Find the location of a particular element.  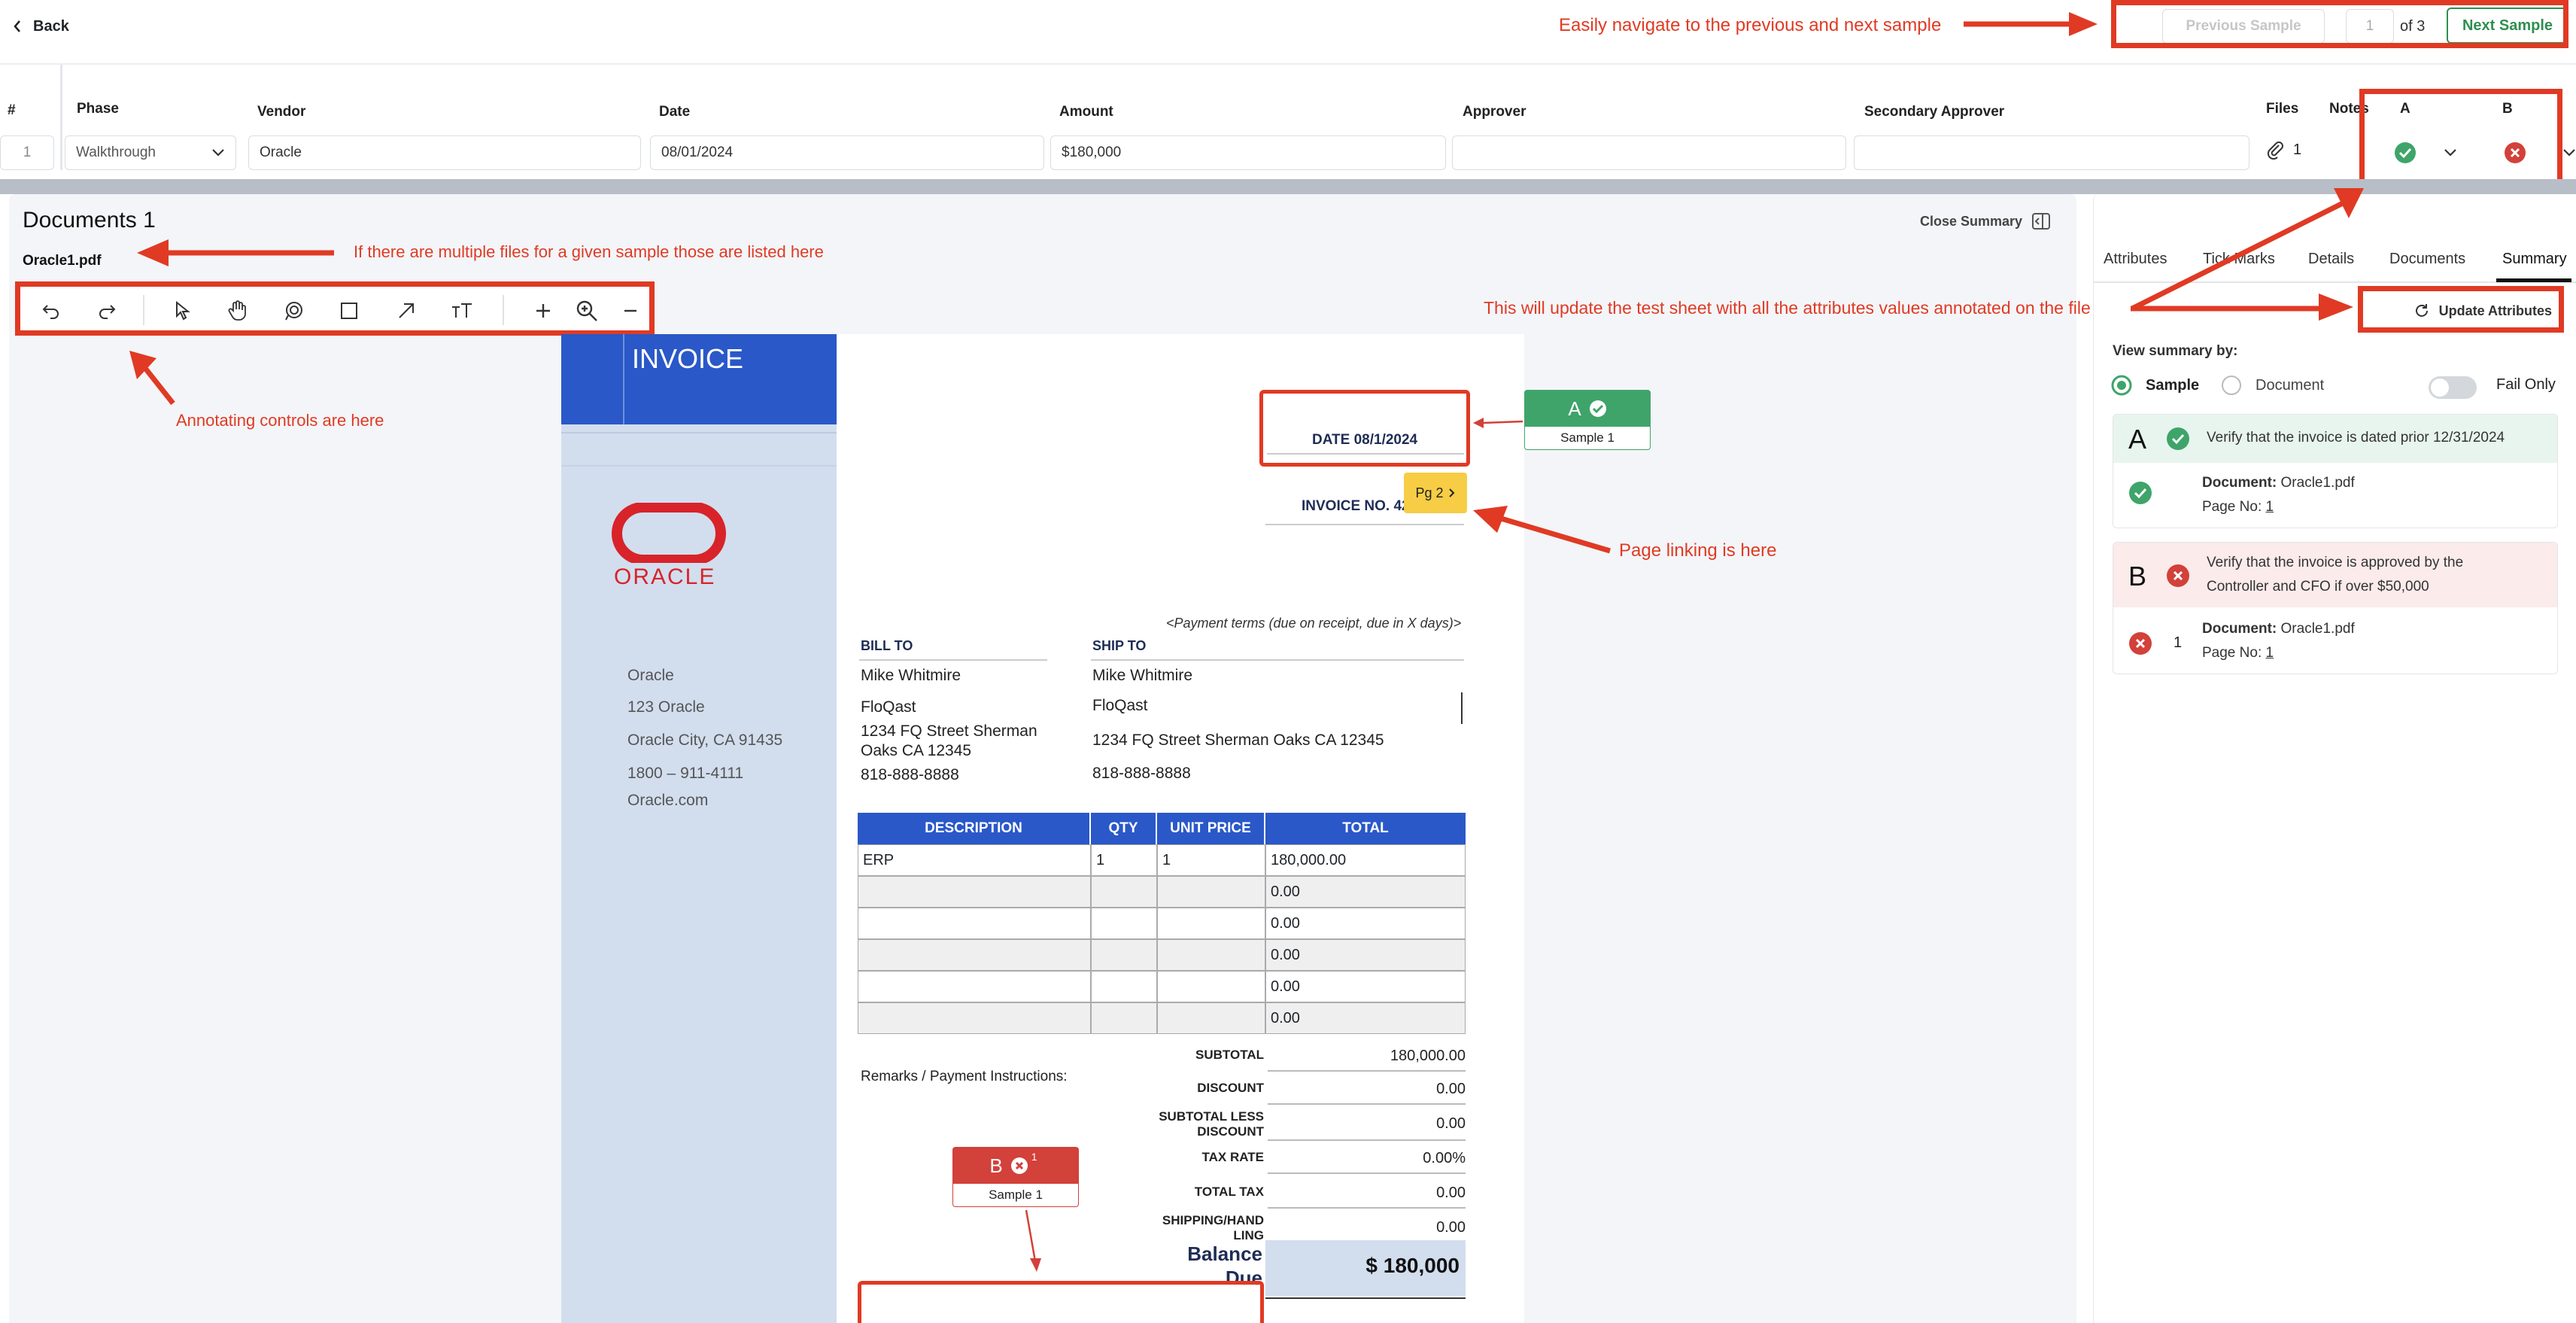

undo-icon is located at coordinates (51, 312).